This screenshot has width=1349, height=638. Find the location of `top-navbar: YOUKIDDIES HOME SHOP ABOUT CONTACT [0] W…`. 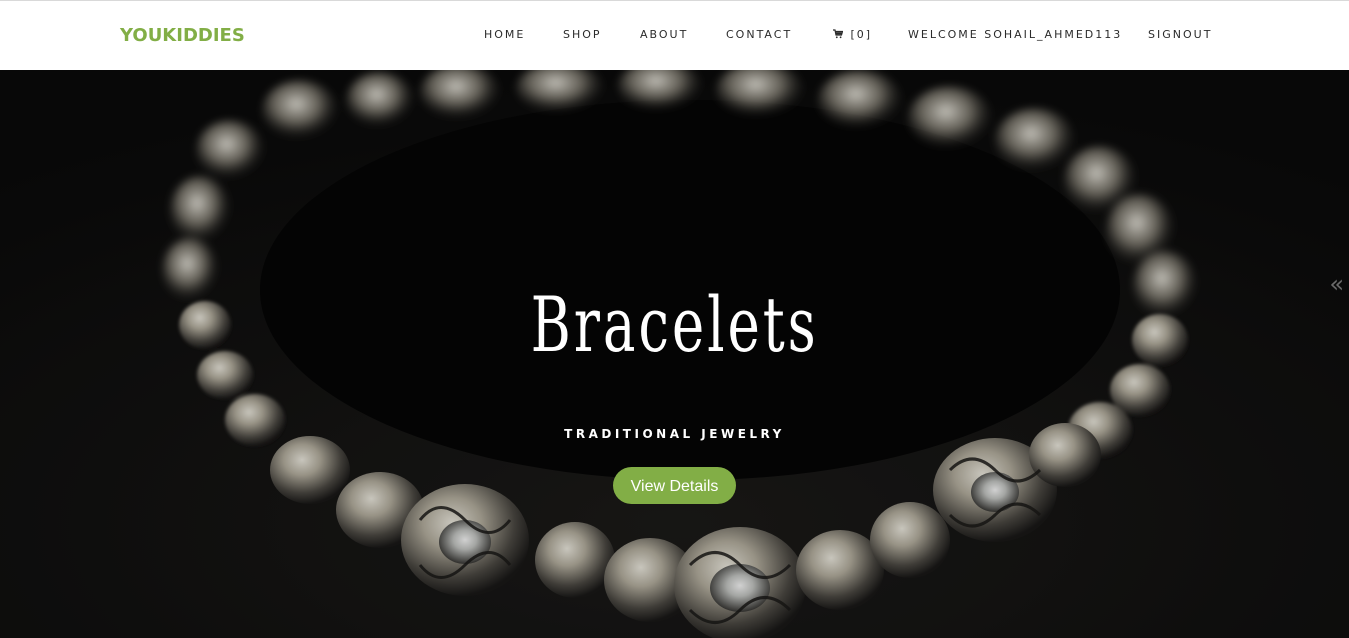

top-navbar: YOUKIDDIES HOME SHOP ABOUT CONTACT [0] W… is located at coordinates (674, 35).